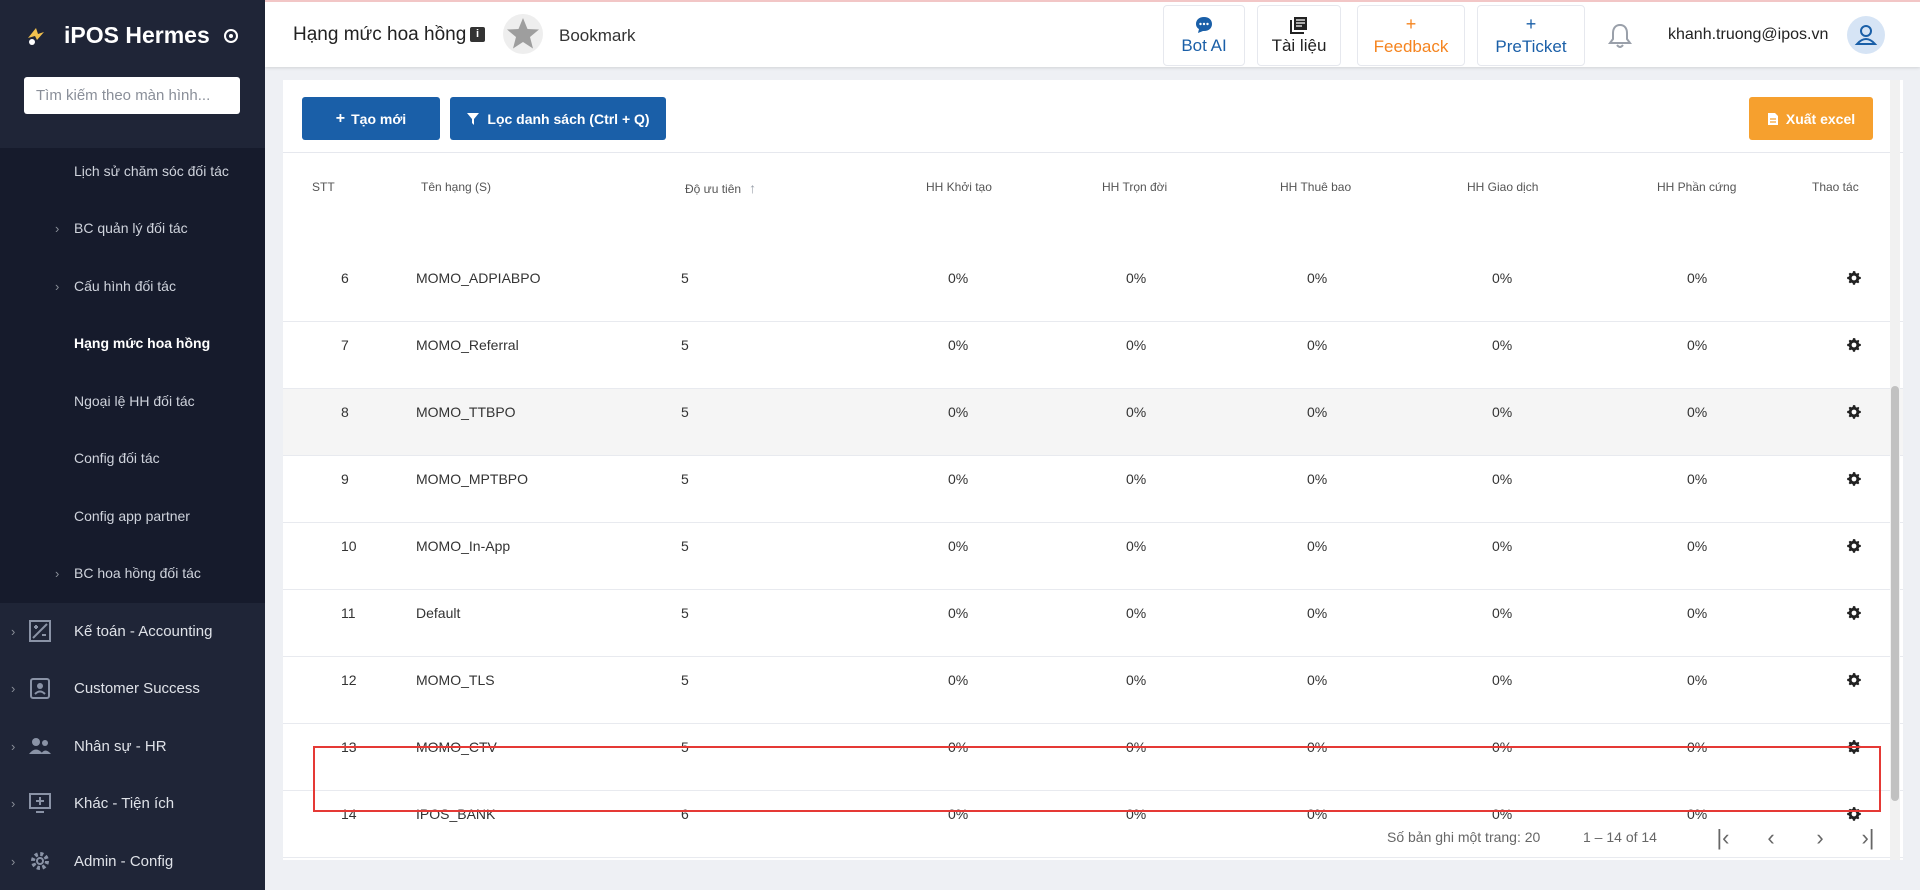 The height and width of the screenshot is (890, 1920). I want to click on table-row: 8 MOMO_TTBPO 5 0% 0% 0% 0% 0%, so click(1093, 422).